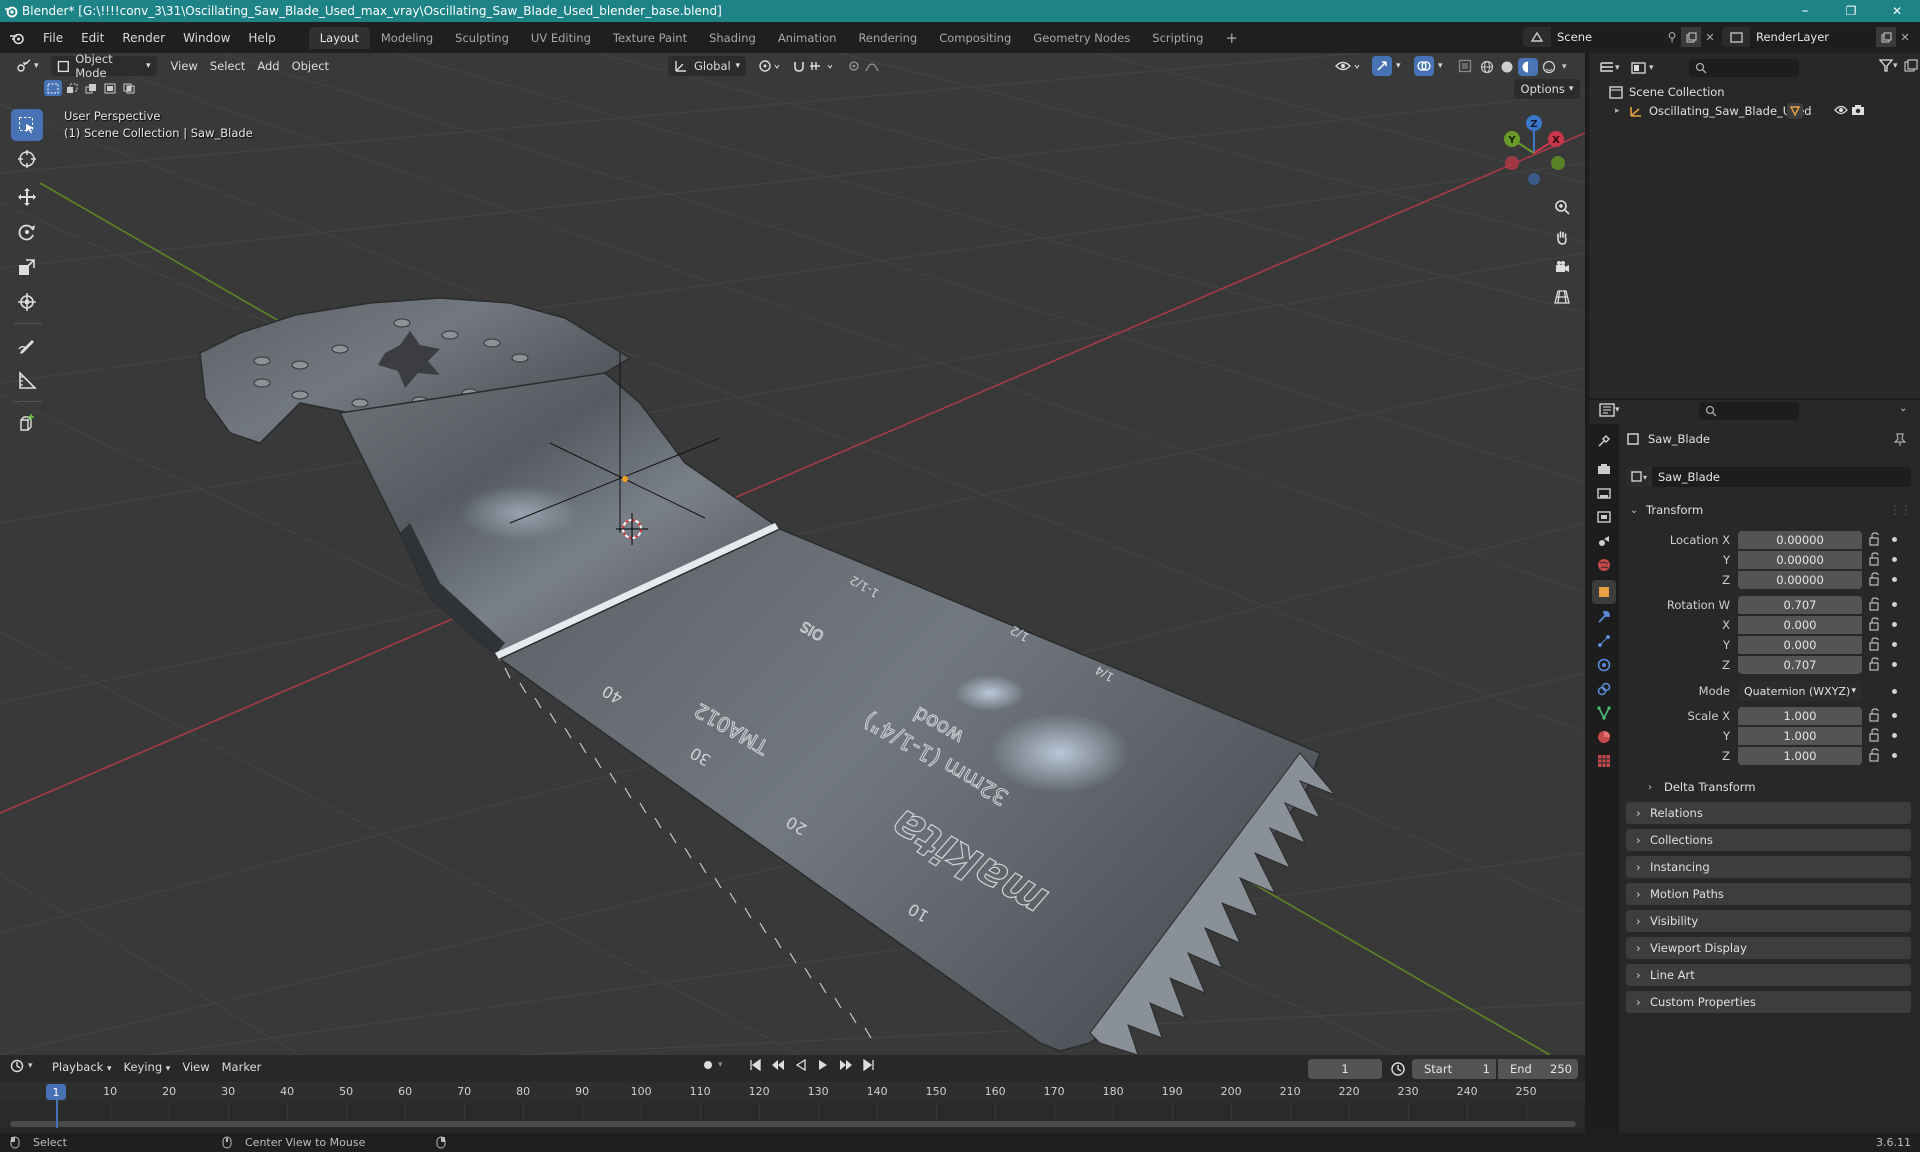 The height and width of the screenshot is (1152, 1920). What do you see at coordinates (1768, 921) in the screenshot?
I see `section-visibility: › Visibility` at bounding box center [1768, 921].